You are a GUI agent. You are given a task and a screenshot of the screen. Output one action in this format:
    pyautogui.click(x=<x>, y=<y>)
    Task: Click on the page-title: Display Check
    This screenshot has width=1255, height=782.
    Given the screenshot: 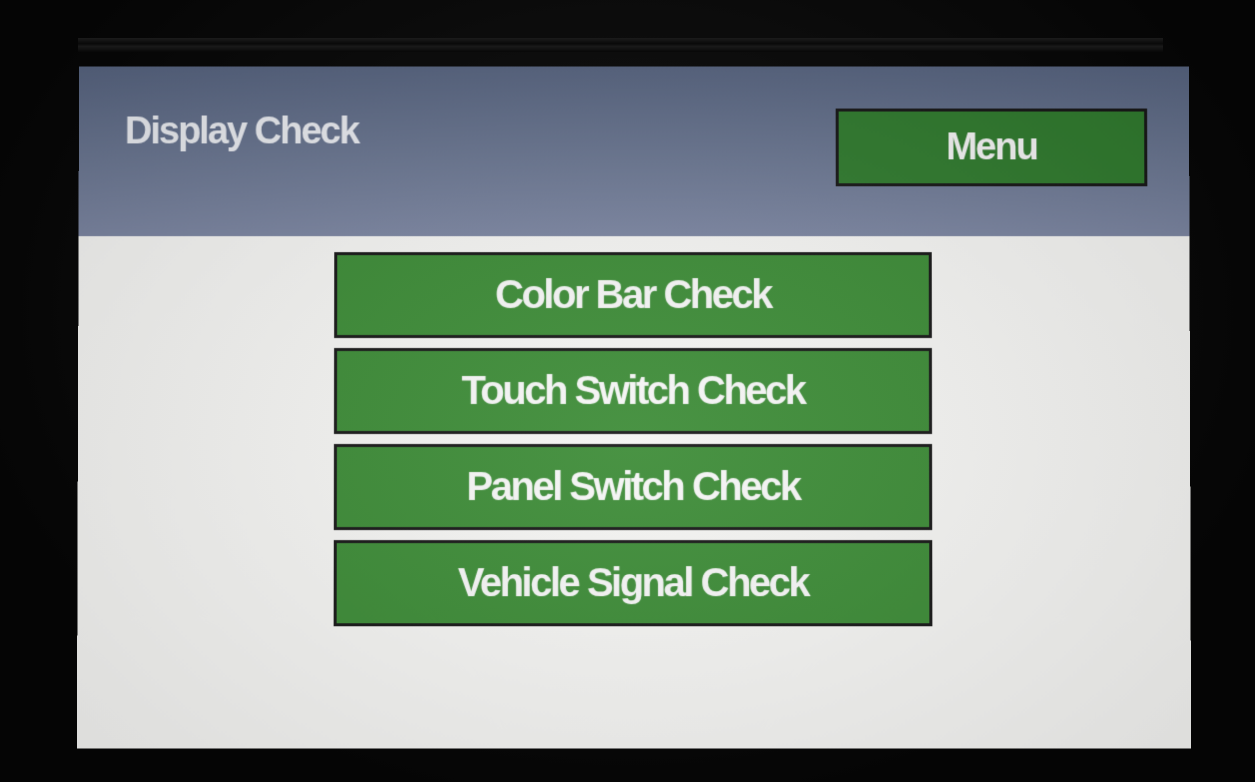 What is the action you would take?
    pyautogui.click(x=241, y=131)
    